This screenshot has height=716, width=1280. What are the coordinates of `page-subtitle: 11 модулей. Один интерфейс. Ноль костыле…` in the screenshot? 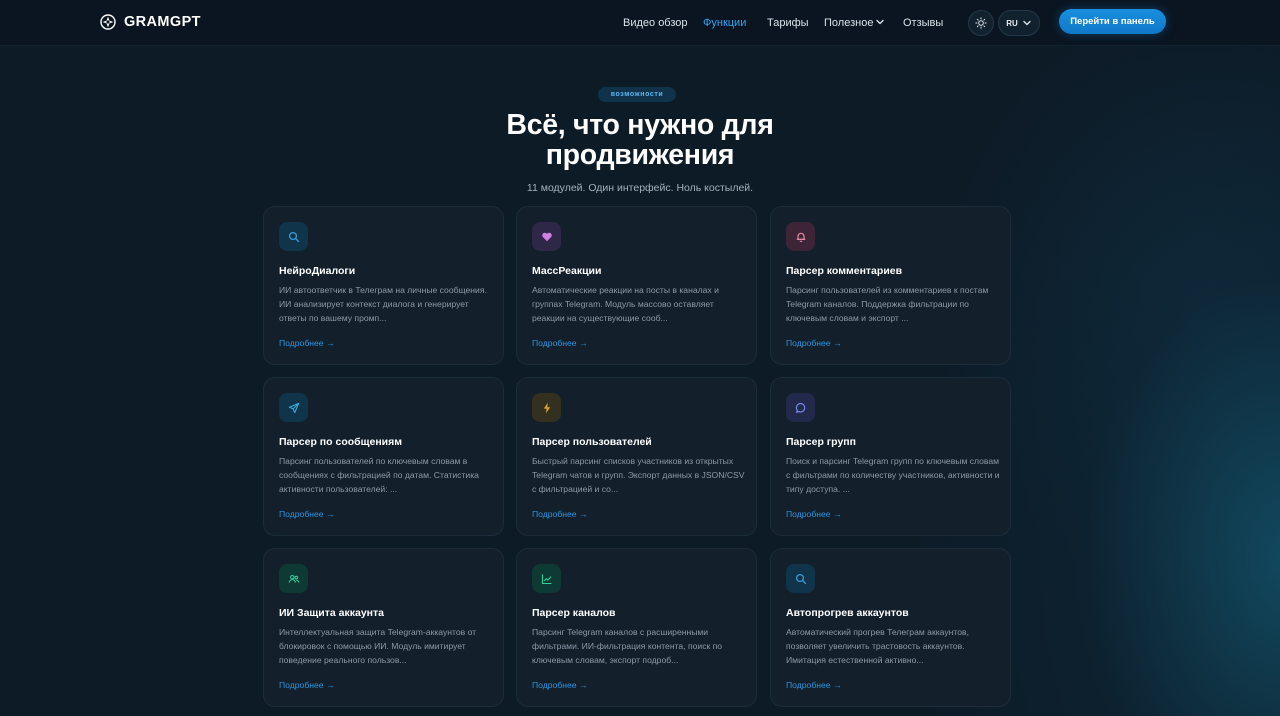 It's located at (640, 188).